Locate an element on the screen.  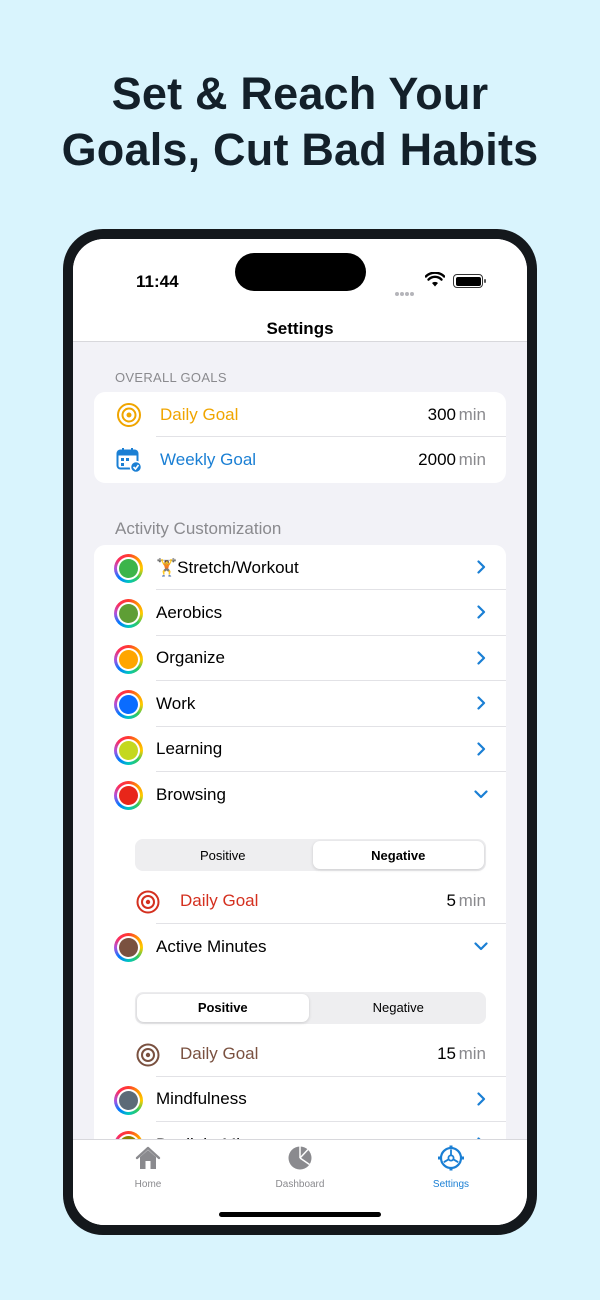
activity-label: Work is located at coordinates (176, 703).